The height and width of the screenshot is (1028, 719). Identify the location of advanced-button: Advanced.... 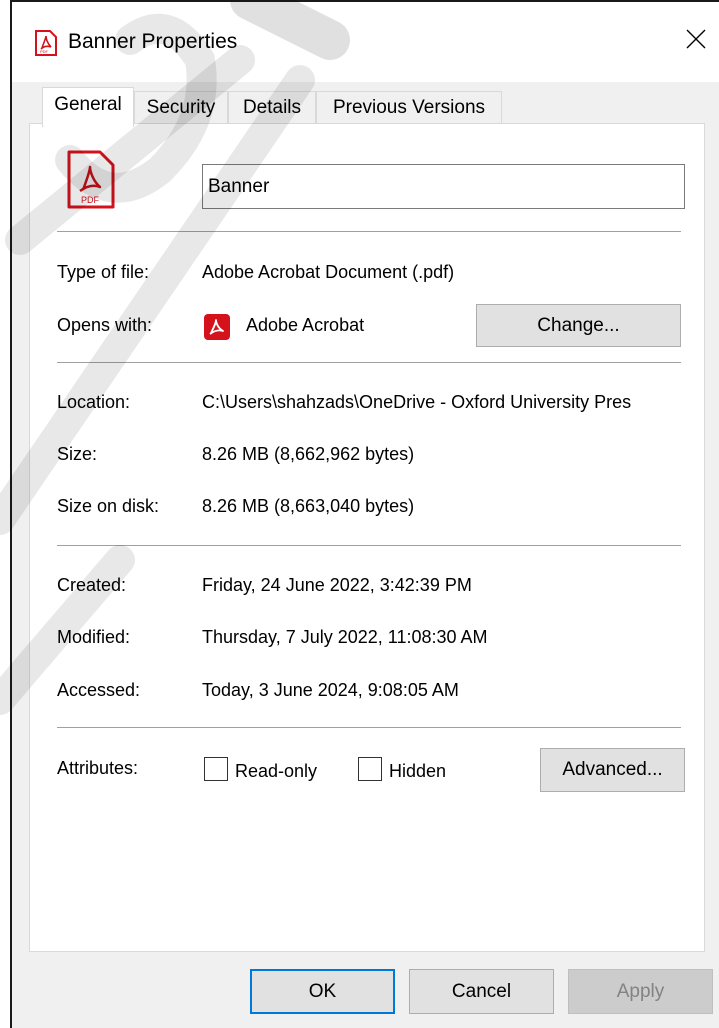
(612, 770).